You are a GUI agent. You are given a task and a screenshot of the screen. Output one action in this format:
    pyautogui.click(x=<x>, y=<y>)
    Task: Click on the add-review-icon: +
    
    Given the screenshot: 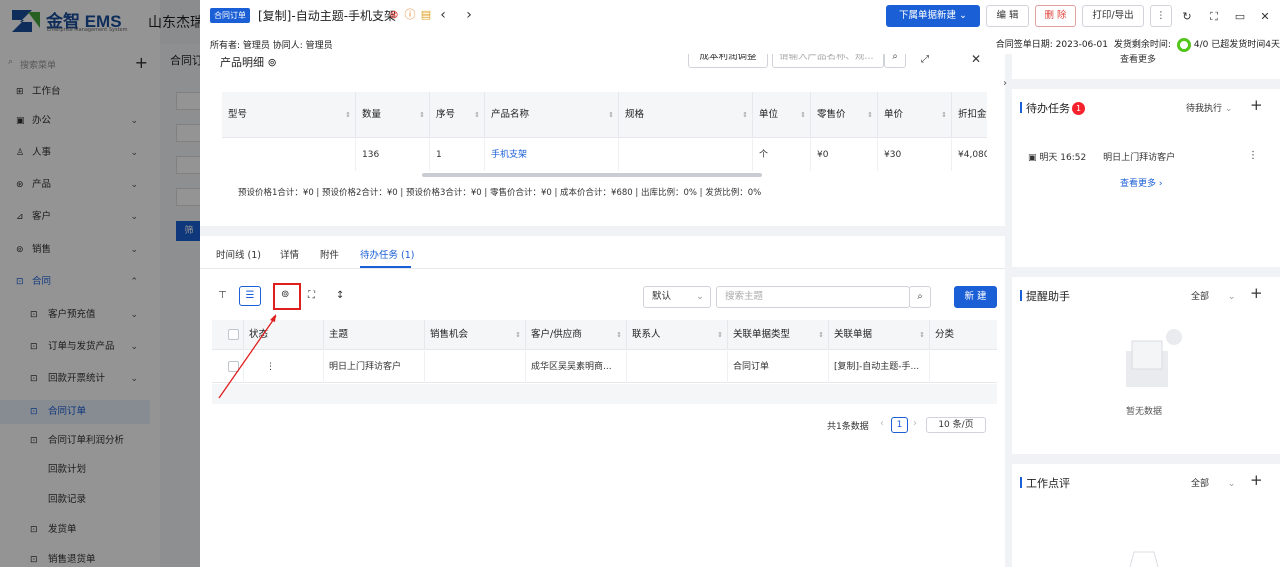 What is the action you would take?
    pyautogui.click(x=1256, y=480)
    